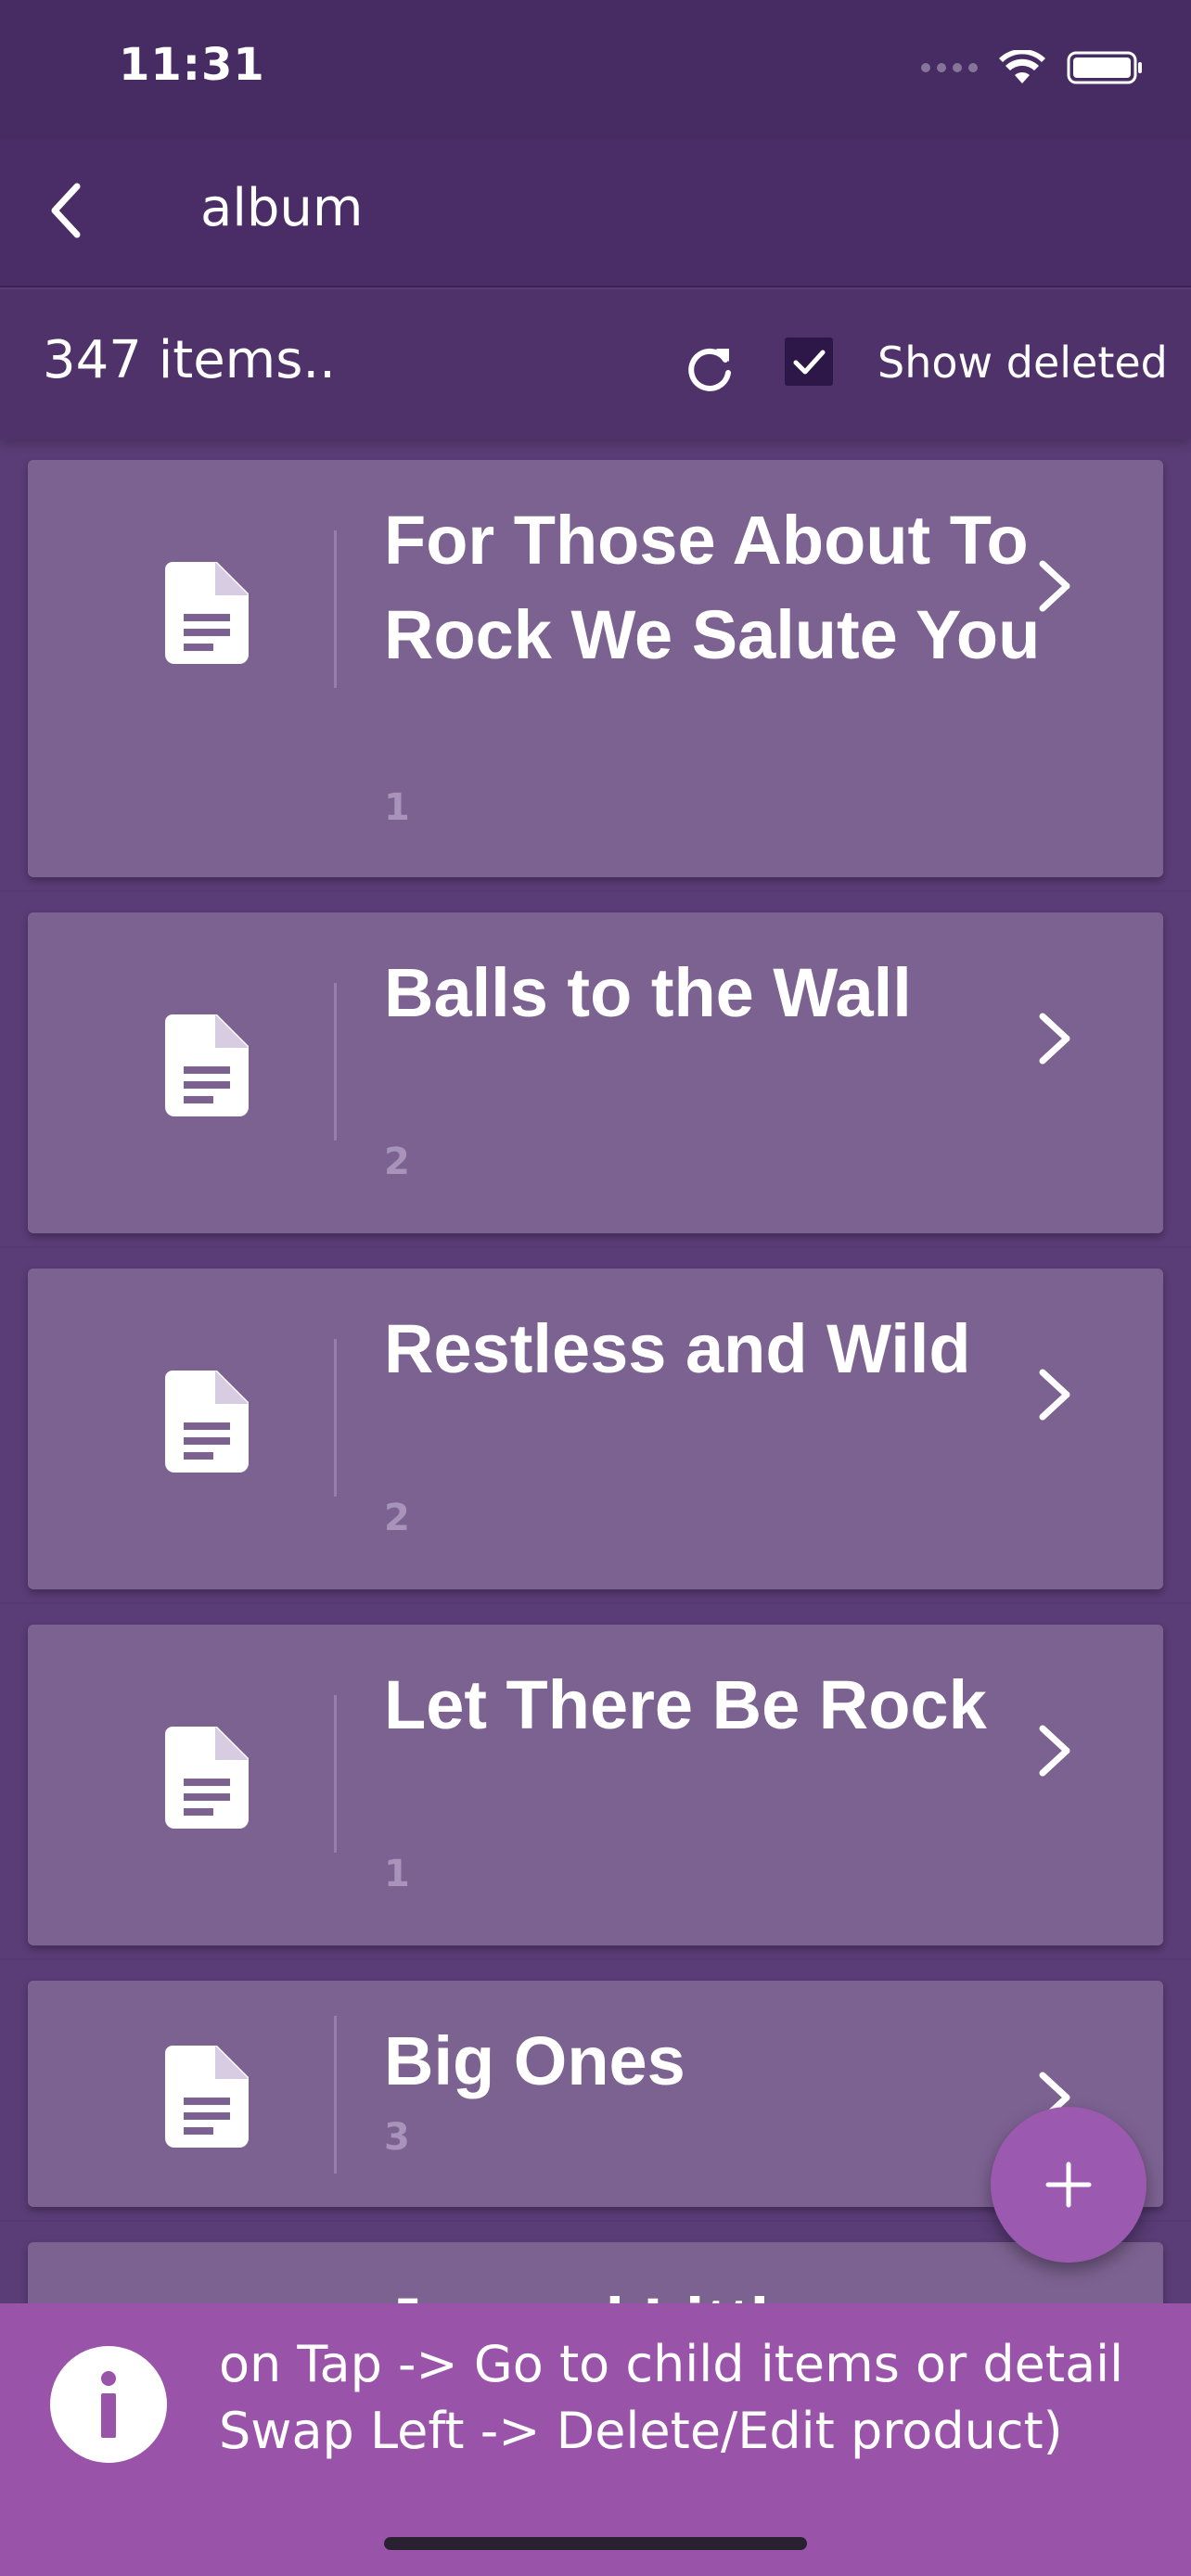  Describe the element at coordinates (534, 2060) in the screenshot. I see `item-title: Big Ones` at that location.